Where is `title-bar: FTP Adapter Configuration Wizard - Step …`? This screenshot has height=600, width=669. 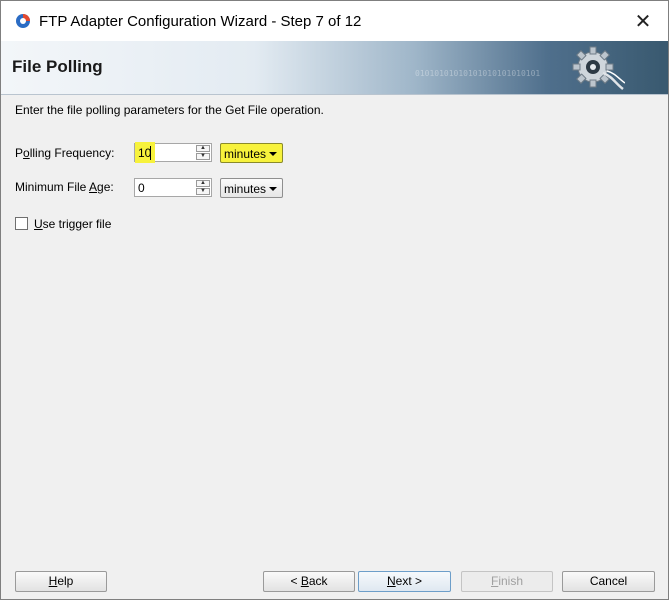
title-bar: FTP Adapter Configuration Wizard - Step … is located at coordinates (334, 21).